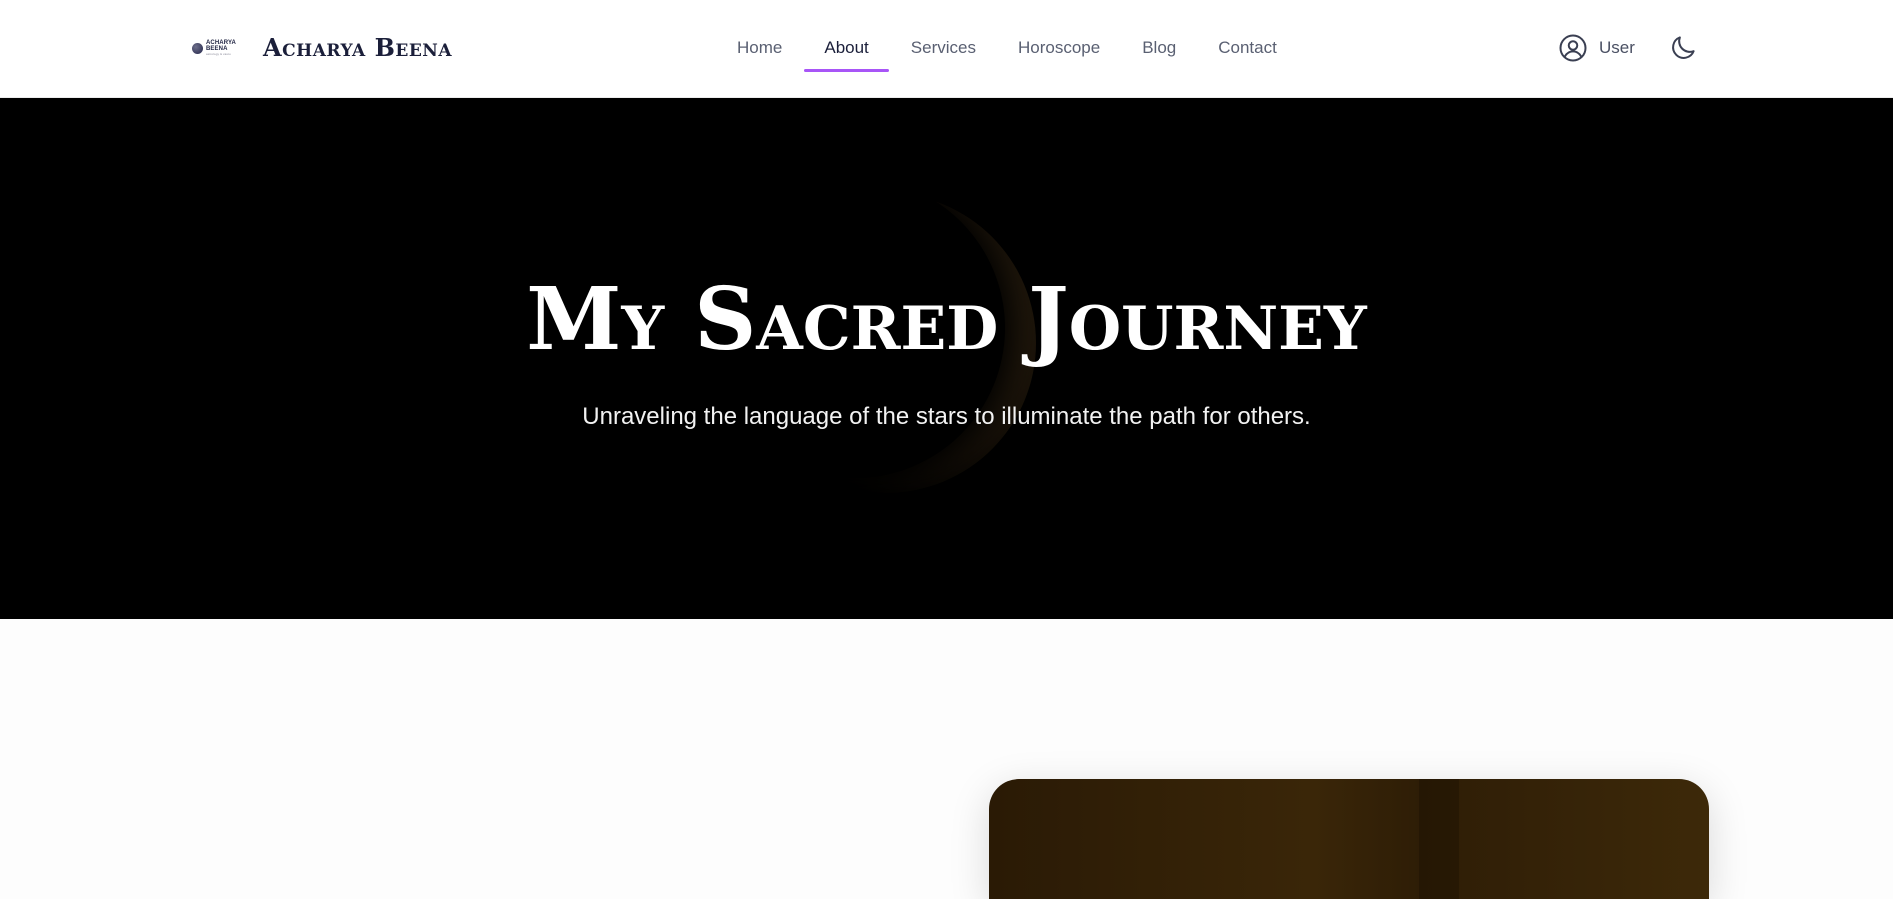 This screenshot has height=899, width=1893. Describe the element at coordinates (1059, 50) in the screenshot. I see `nav-item-horoscope: Horoscope` at that location.